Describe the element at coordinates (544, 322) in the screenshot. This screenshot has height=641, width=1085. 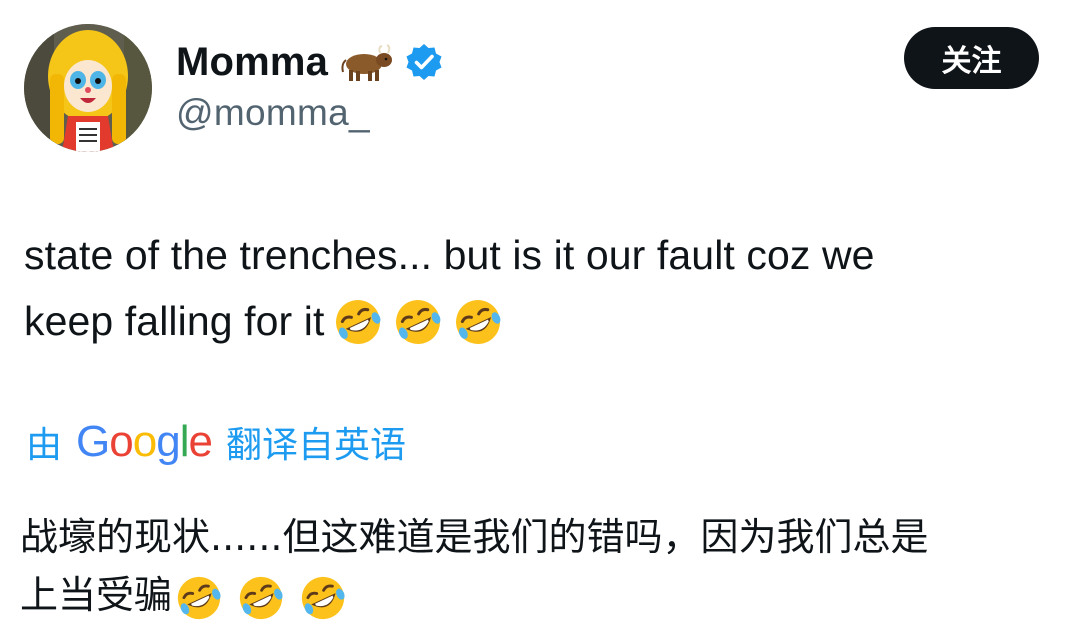
I see `tweet-text-line-2: keep falling for it` at that location.